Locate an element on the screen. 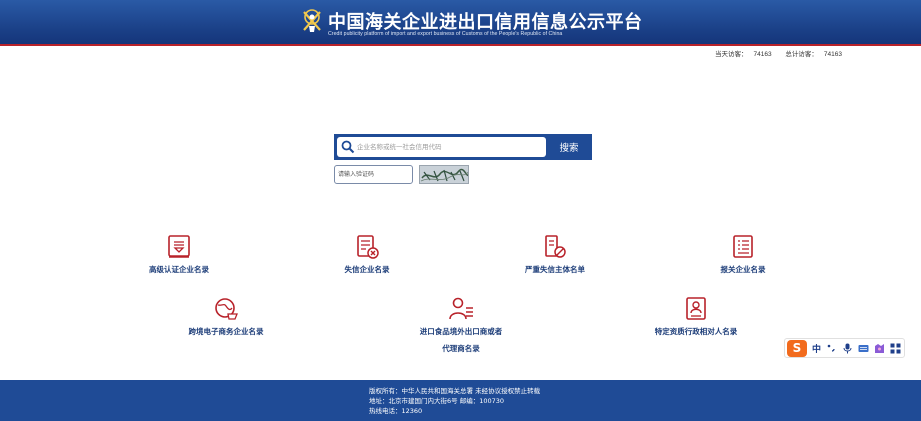 The width and height of the screenshot is (921, 421). ime-toolbar: S 中 is located at coordinates (844, 348).